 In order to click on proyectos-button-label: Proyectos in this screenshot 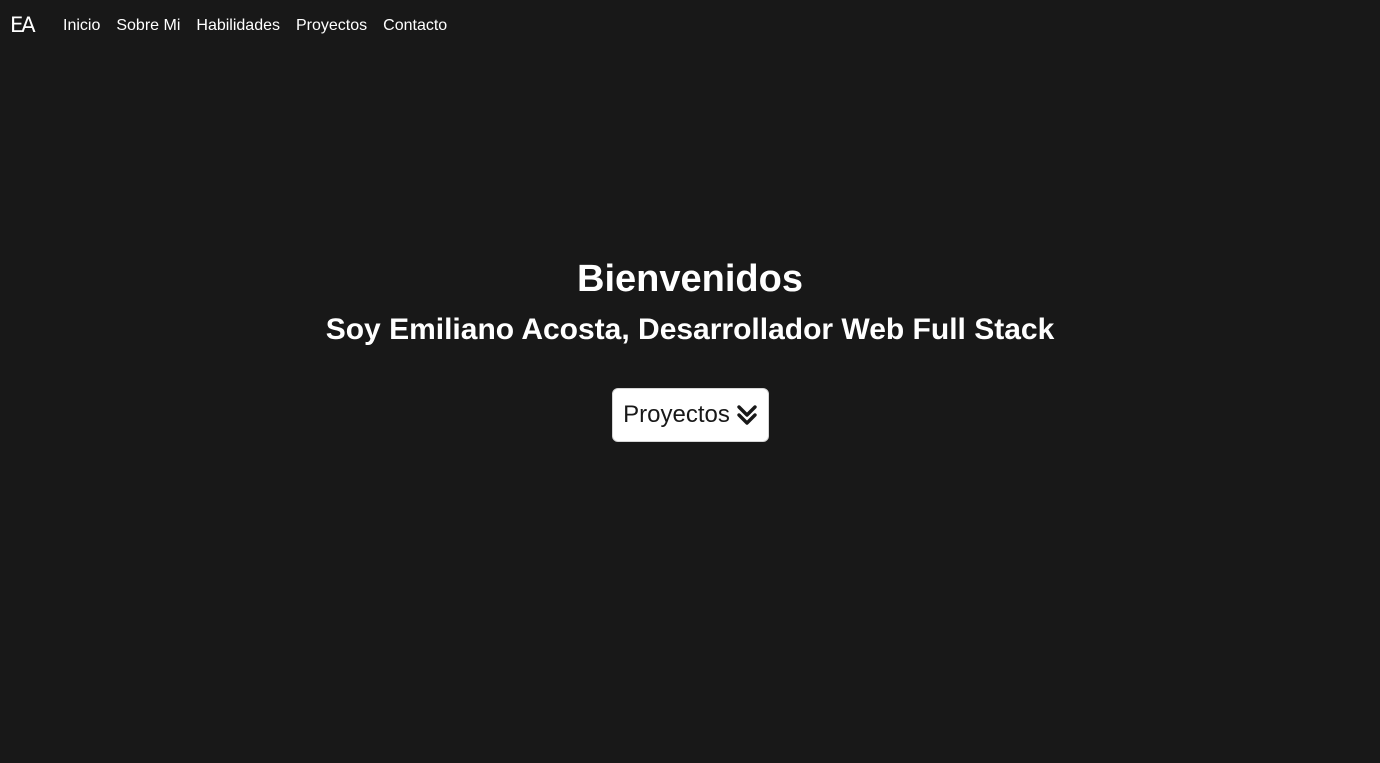, I will do `click(676, 414)`.